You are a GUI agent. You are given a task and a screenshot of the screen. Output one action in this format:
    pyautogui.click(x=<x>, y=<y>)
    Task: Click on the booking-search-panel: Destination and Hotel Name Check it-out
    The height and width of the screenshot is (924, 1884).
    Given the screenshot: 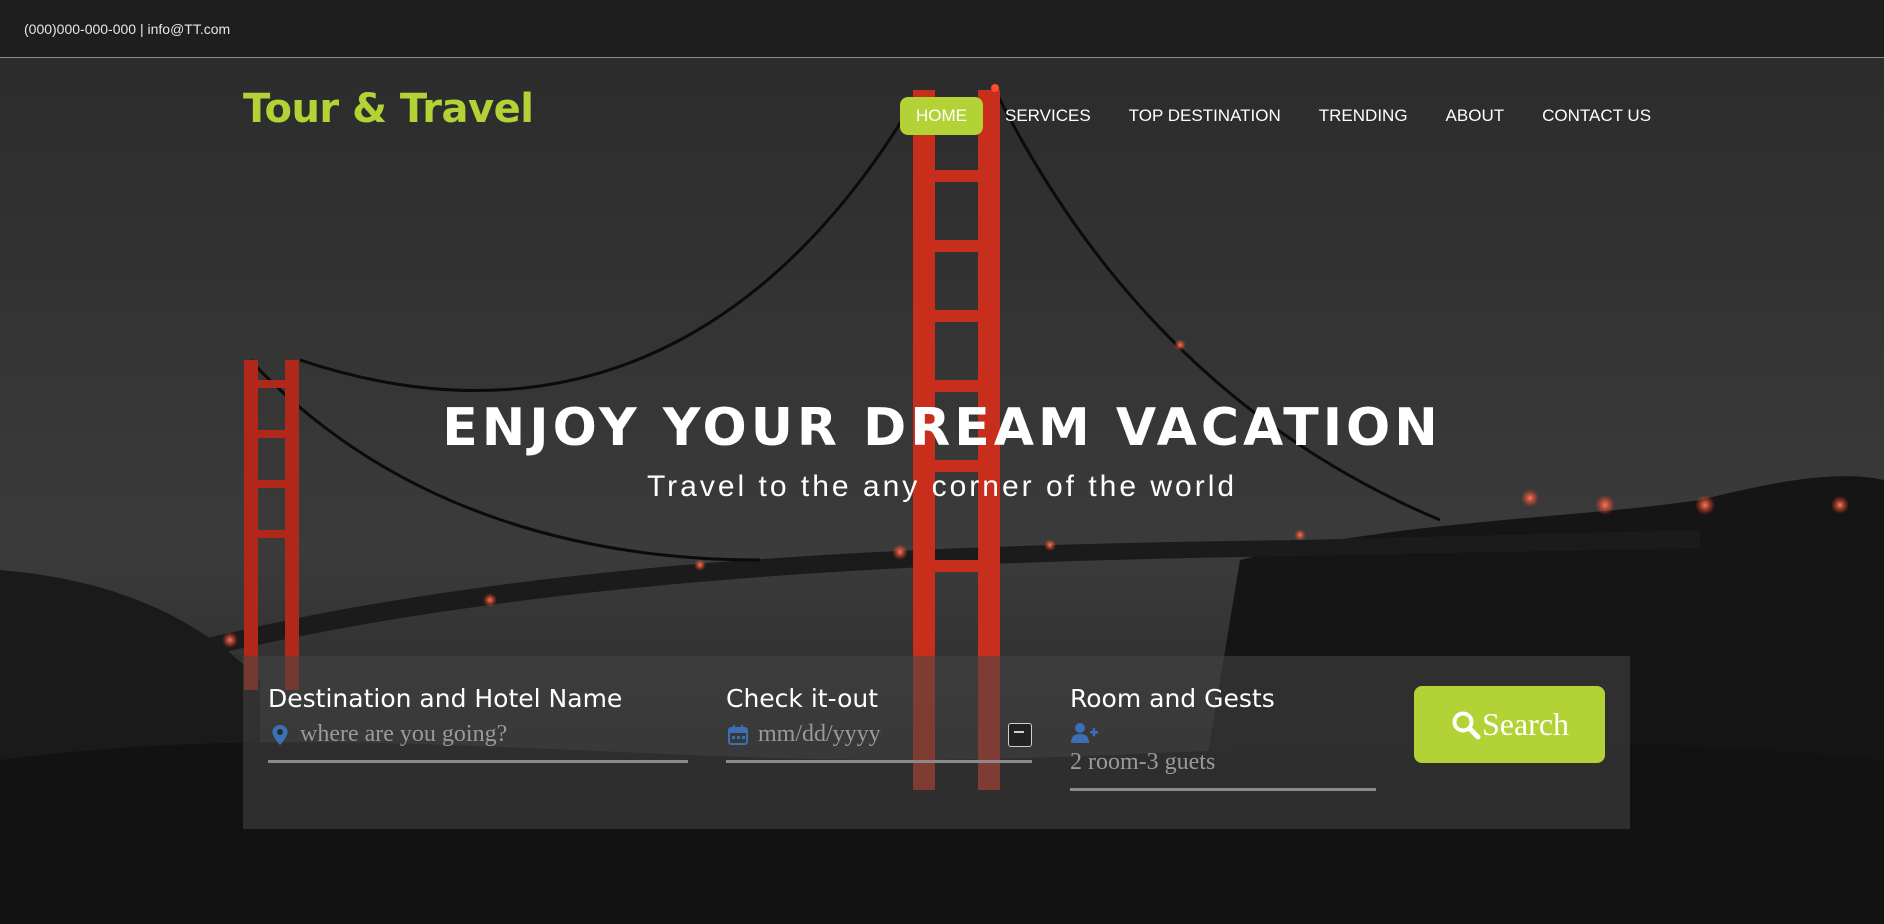 What is the action you would take?
    pyautogui.click(x=936, y=742)
    